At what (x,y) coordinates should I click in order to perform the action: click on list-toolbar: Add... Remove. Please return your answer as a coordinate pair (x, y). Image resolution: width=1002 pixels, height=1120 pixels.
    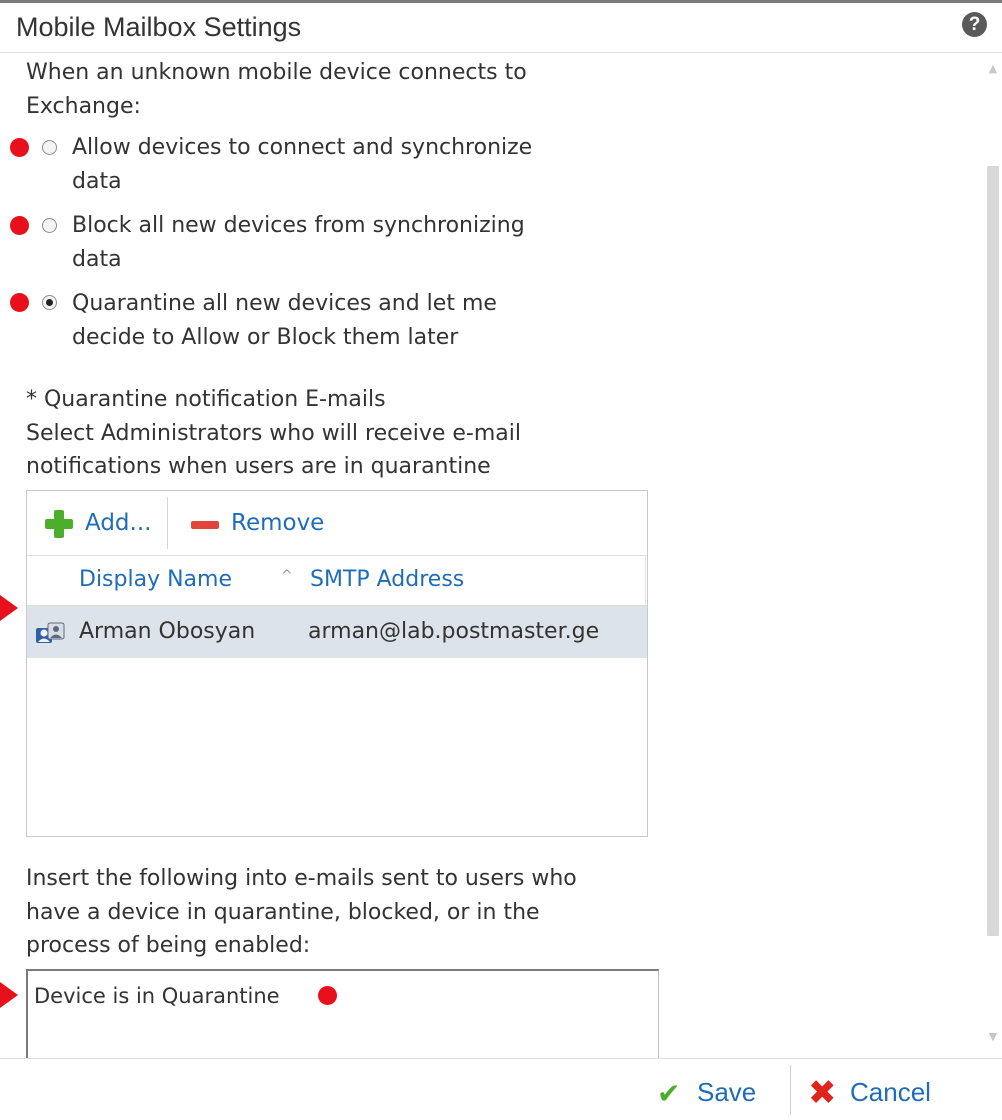
    Looking at the image, I should click on (337, 523).